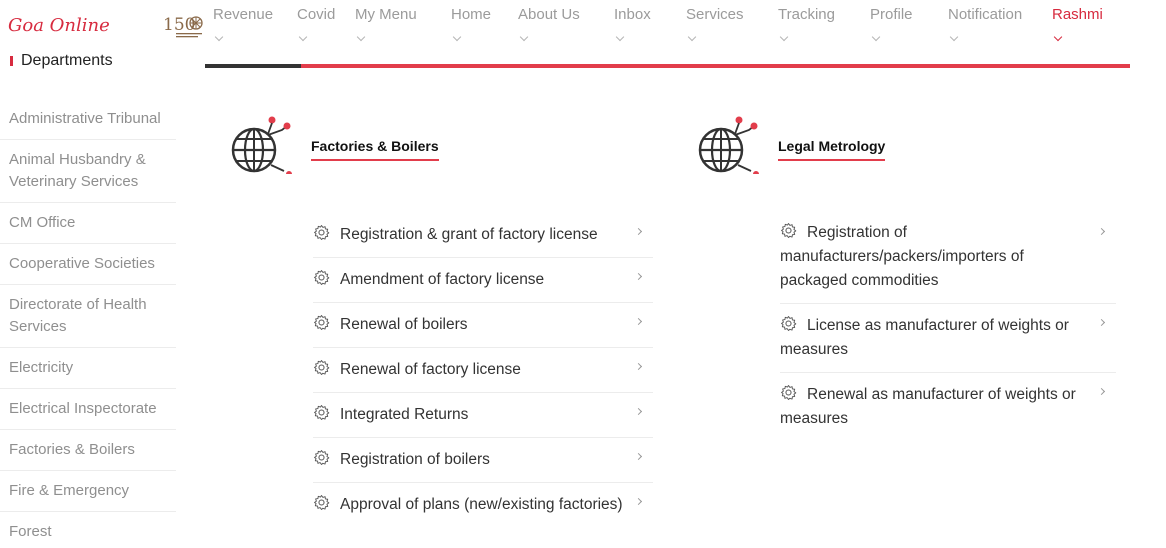 Image resolution: width=1166 pixels, height=548 pixels. What do you see at coordinates (67, 60) in the screenshot?
I see `sidebar-heading-label: Departments` at bounding box center [67, 60].